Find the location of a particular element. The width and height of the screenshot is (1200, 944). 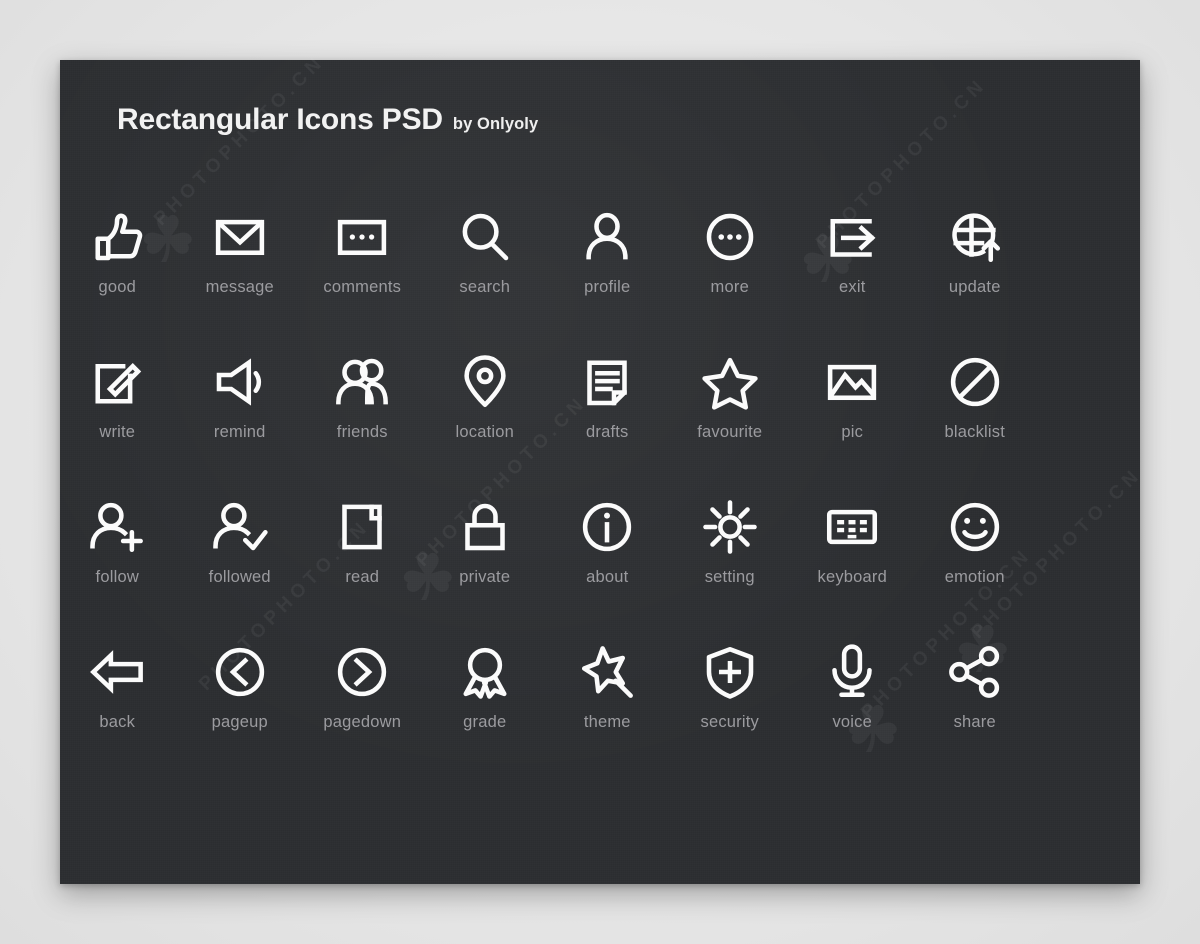

icon-label: theme is located at coordinates (607, 722).